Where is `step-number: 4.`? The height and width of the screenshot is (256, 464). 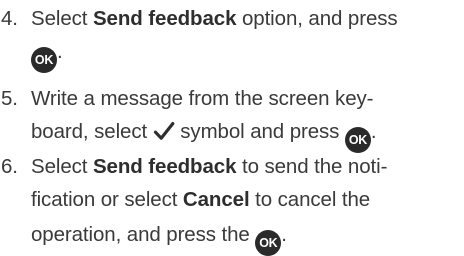 step-number: 4. is located at coordinates (9, 18).